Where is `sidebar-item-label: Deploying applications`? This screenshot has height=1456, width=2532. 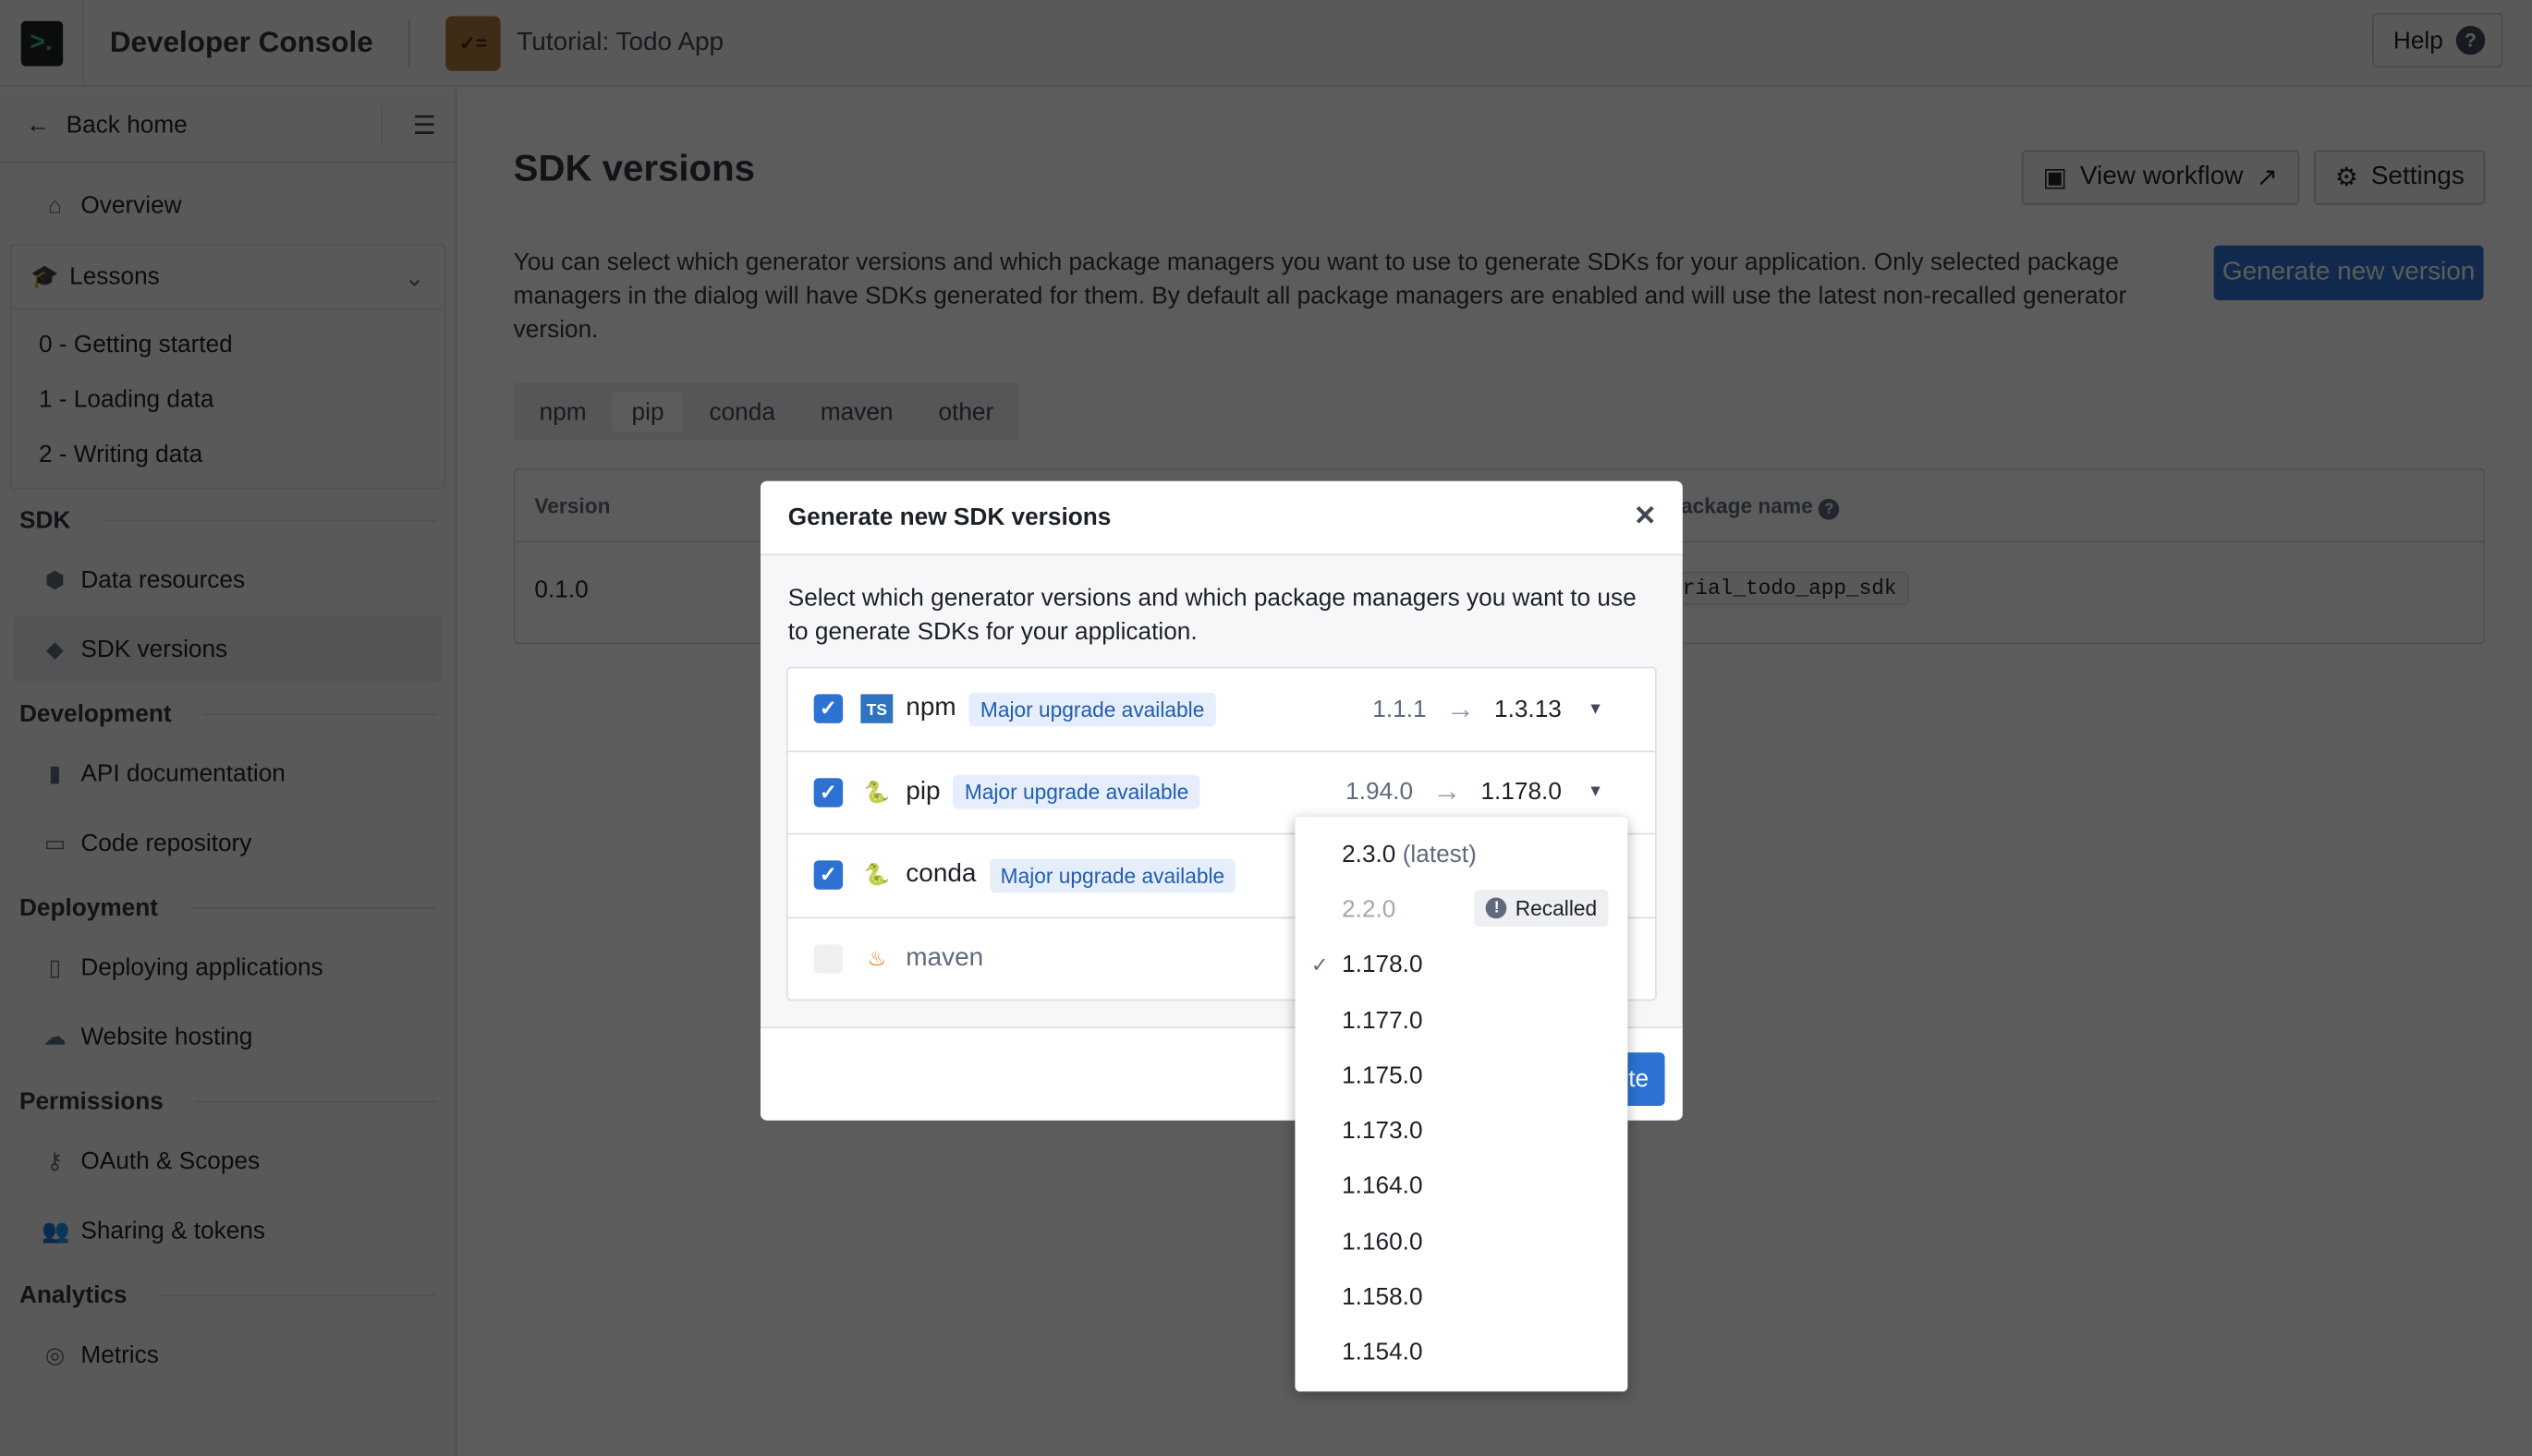 sidebar-item-label: Deploying applications is located at coordinates (202, 967).